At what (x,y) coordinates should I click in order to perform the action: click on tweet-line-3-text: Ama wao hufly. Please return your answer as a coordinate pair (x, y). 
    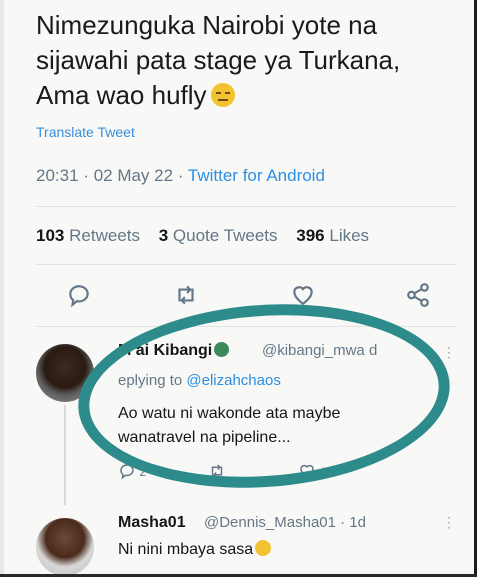
    Looking at the image, I should click on (121, 95).